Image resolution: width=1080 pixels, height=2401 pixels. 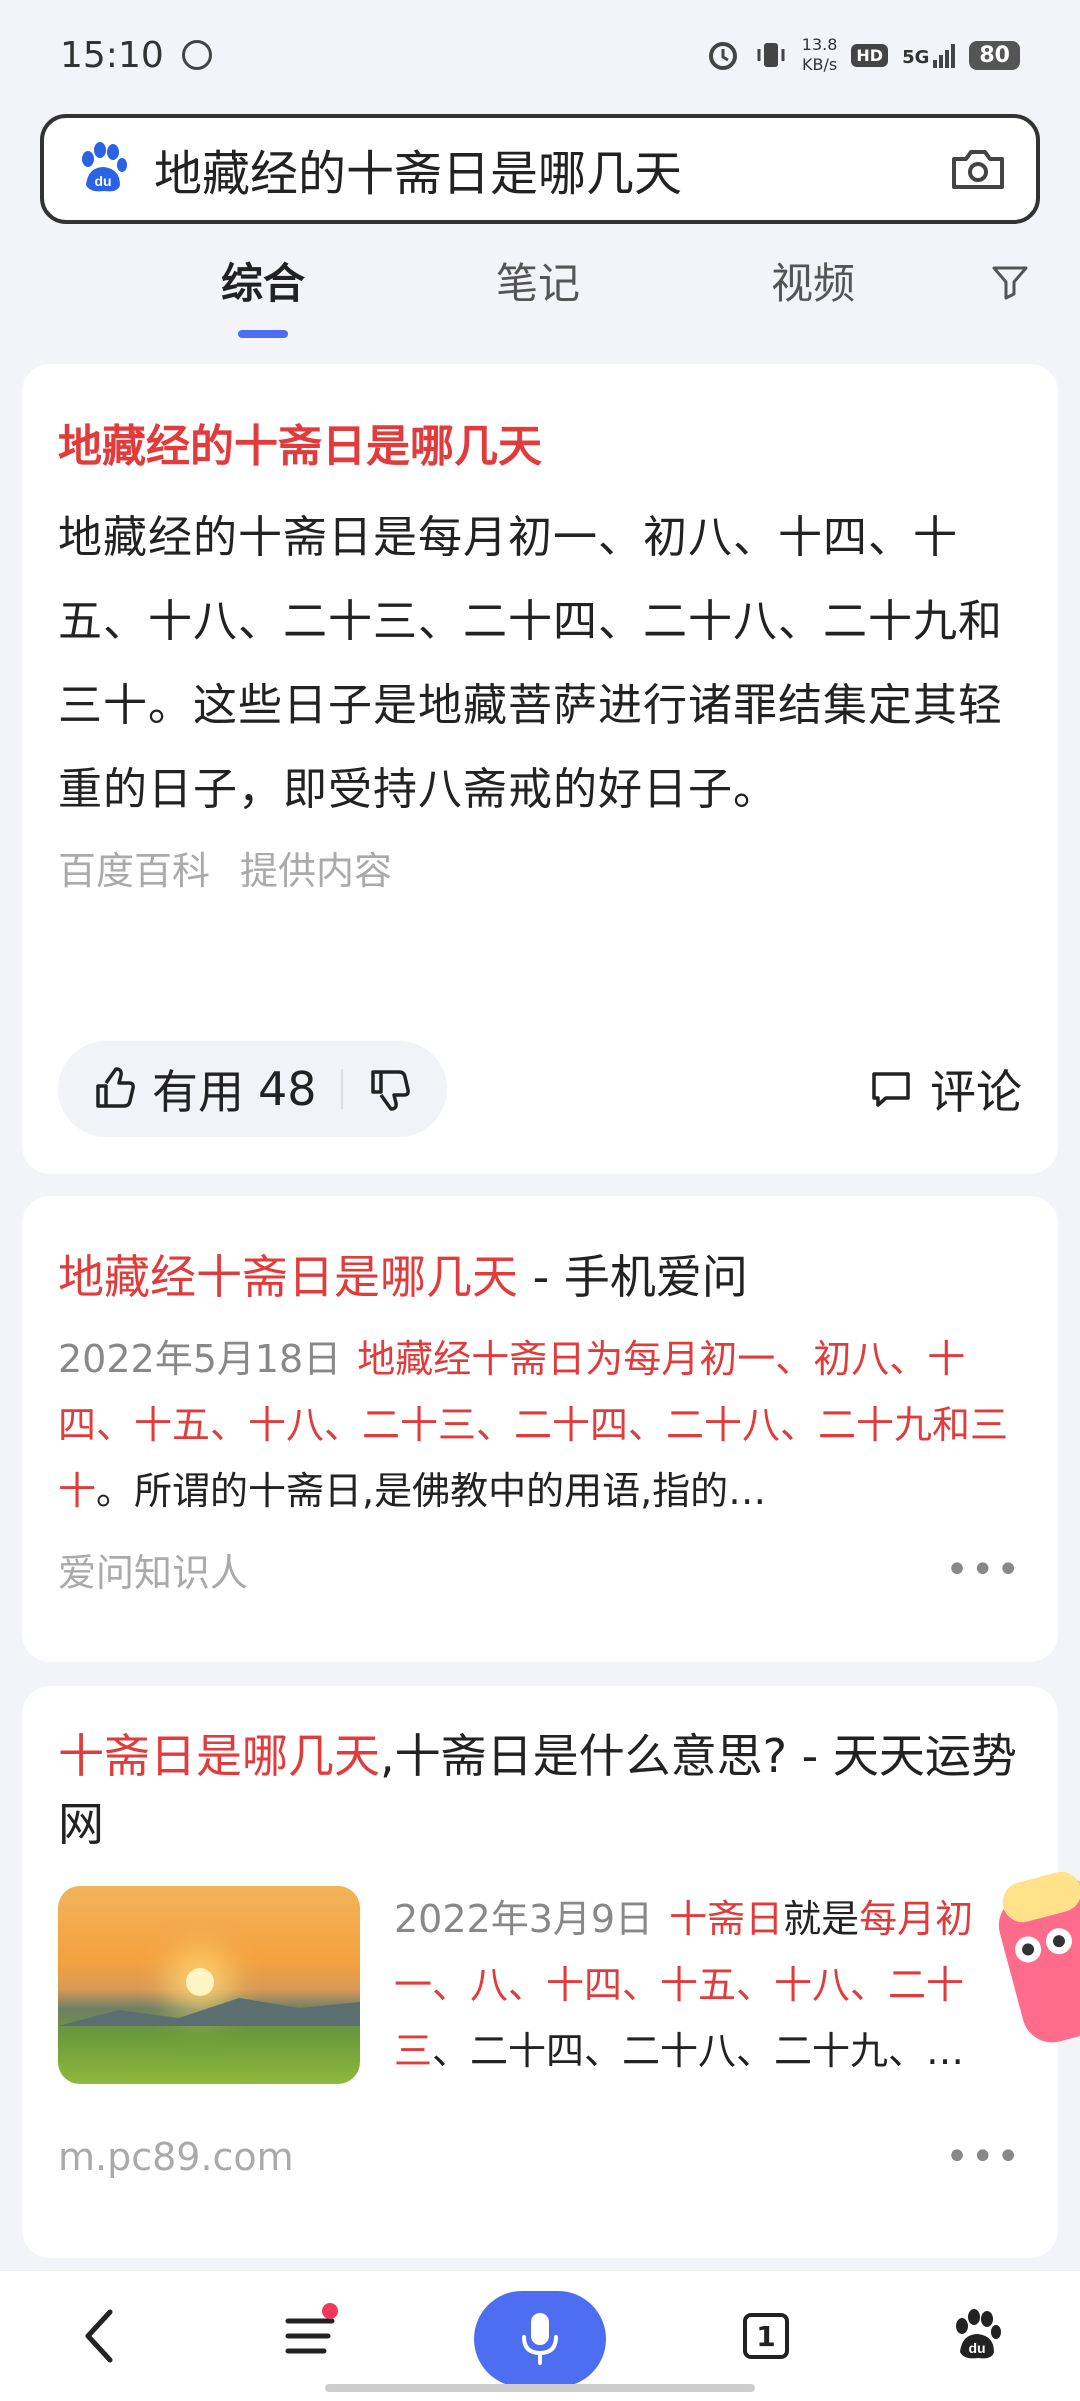 I want to click on comment-icon, so click(x=891, y=1089).